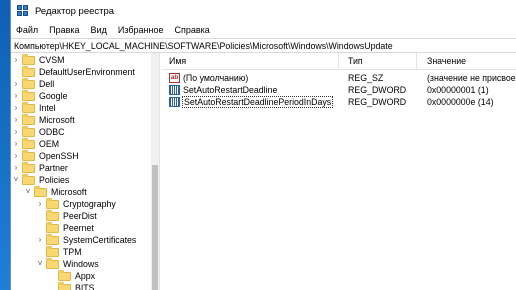 The image size is (516, 290). Describe the element at coordinates (87, 72) in the screenshot. I see `tree-item-label: DefaultUserEnvironment` at that location.